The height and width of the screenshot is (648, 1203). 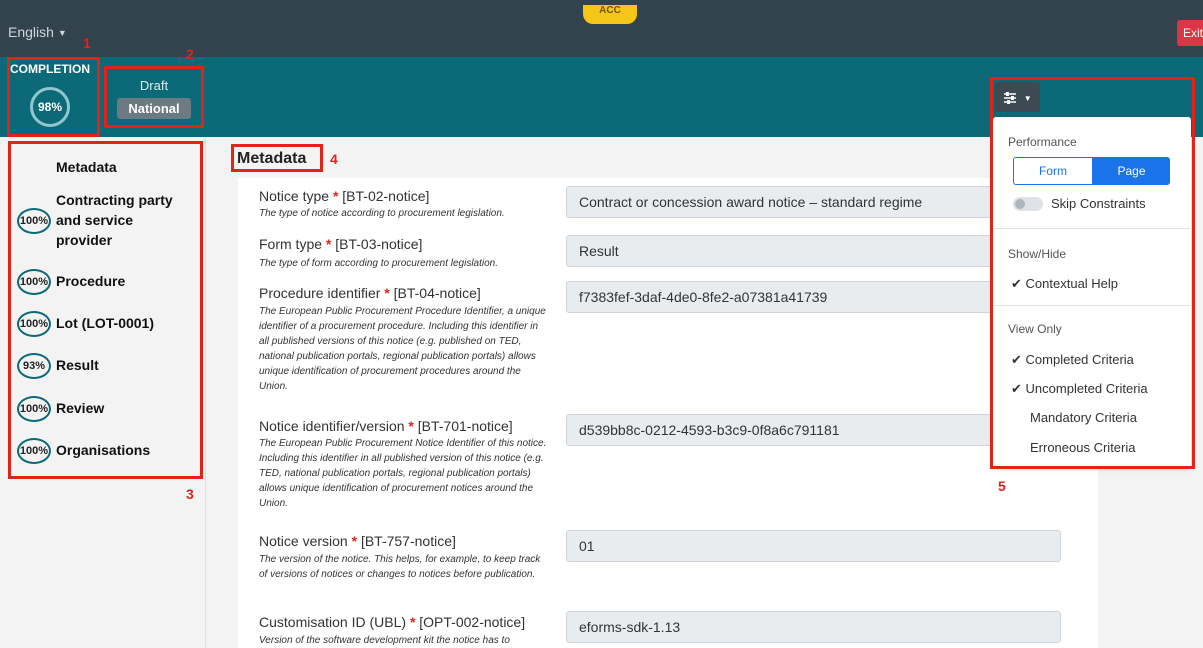 What do you see at coordinates (437, 293) in the screenshot?
I see `field-code: [BT-04-notice]` at bounding box center [437, 293].